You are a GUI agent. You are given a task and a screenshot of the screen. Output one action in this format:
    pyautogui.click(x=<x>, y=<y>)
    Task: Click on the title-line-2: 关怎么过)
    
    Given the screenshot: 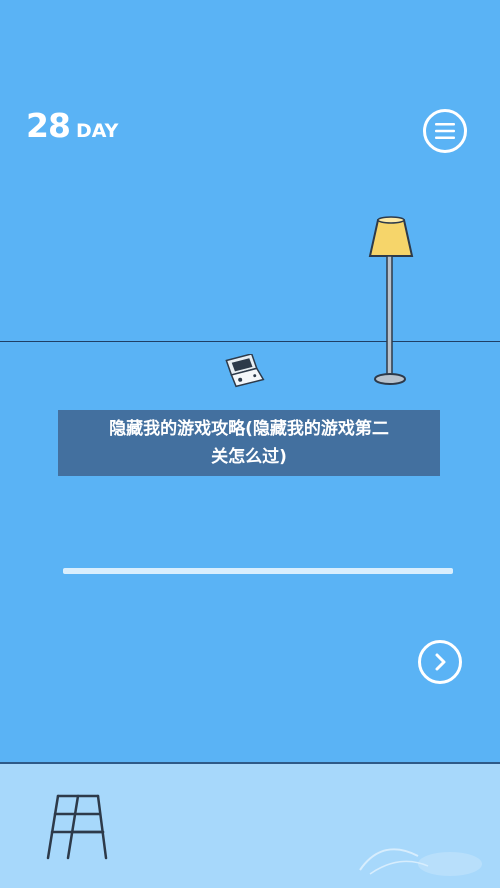 What is the action you would take?
    pyautogui.click(x=249, y=457)
    